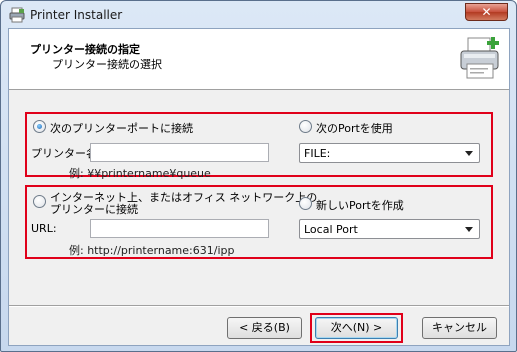  Describe the element at coordinates (259, 306) in the screenshot. I see `footer-separator` at that location.